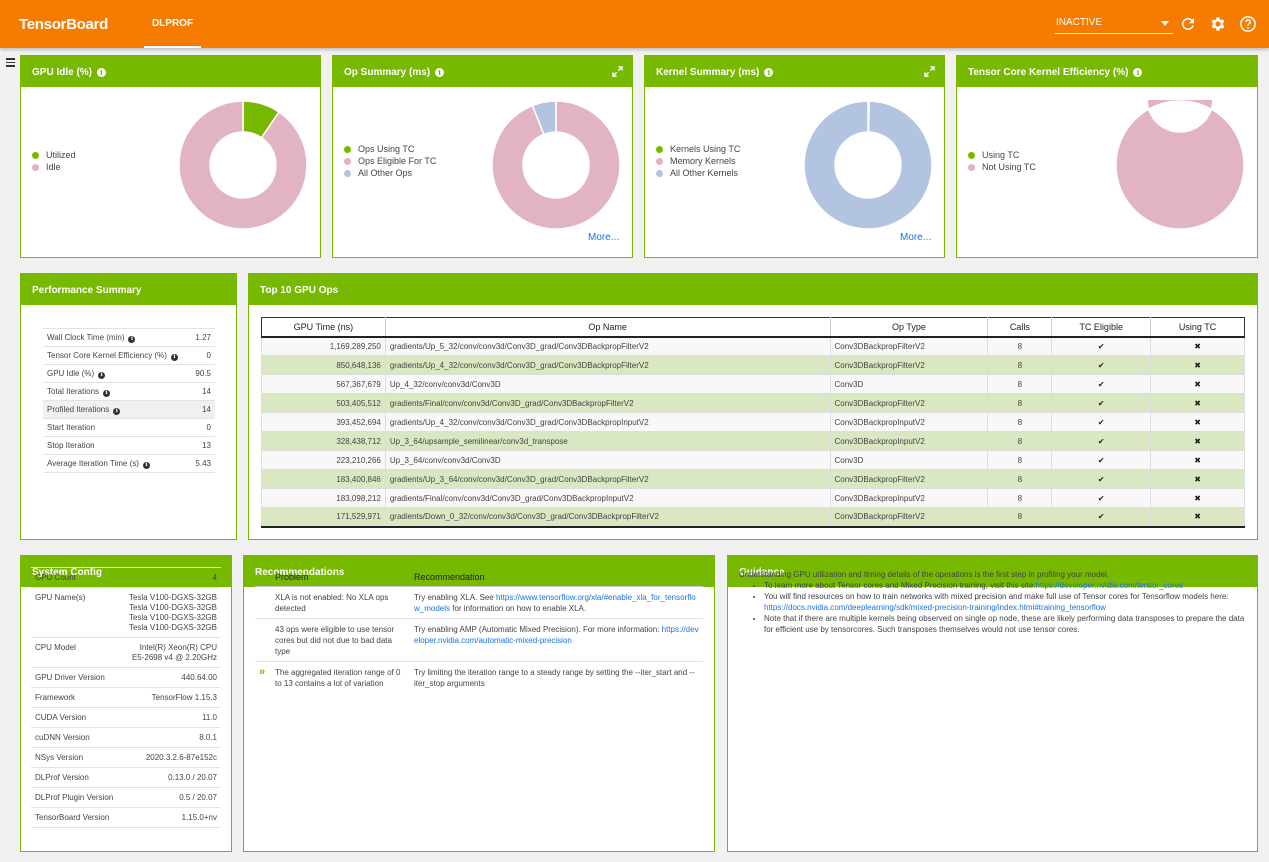  I want to click on legend-item: Ops Using TC, so click(390, 149).